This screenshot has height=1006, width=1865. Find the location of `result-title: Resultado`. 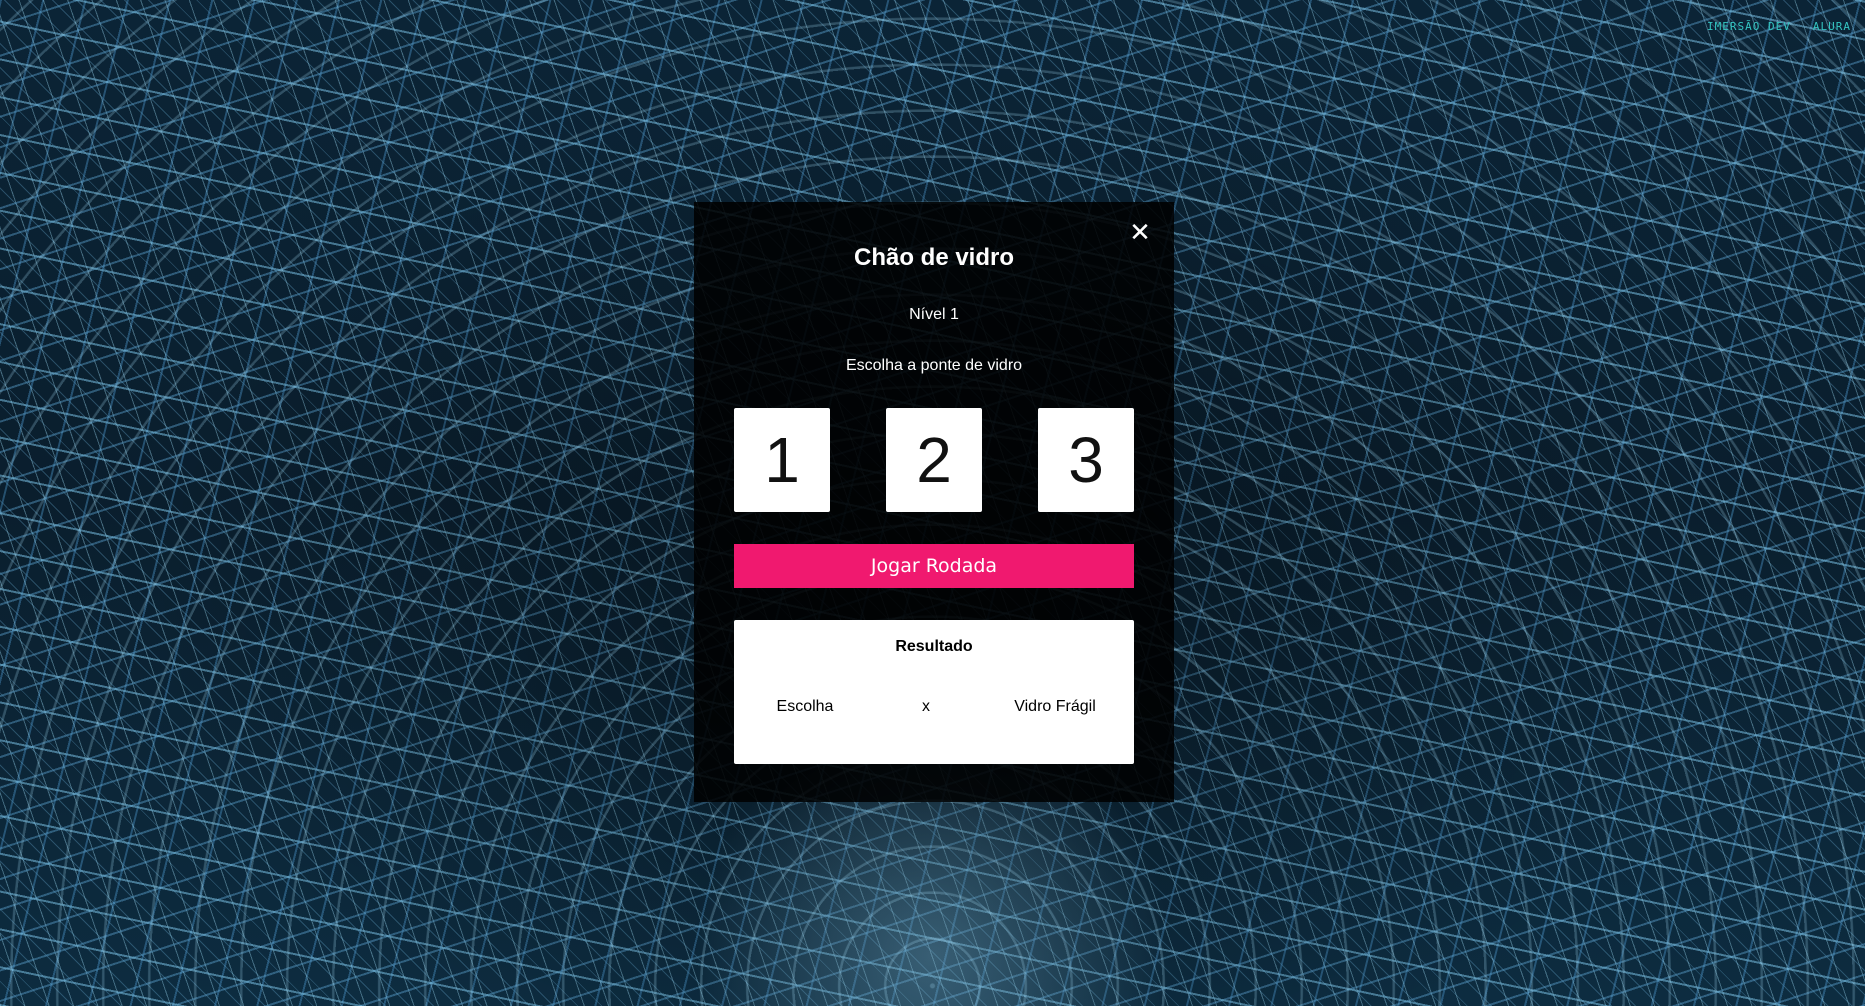

result-title: Resultado is located at coordinates (934, 646).